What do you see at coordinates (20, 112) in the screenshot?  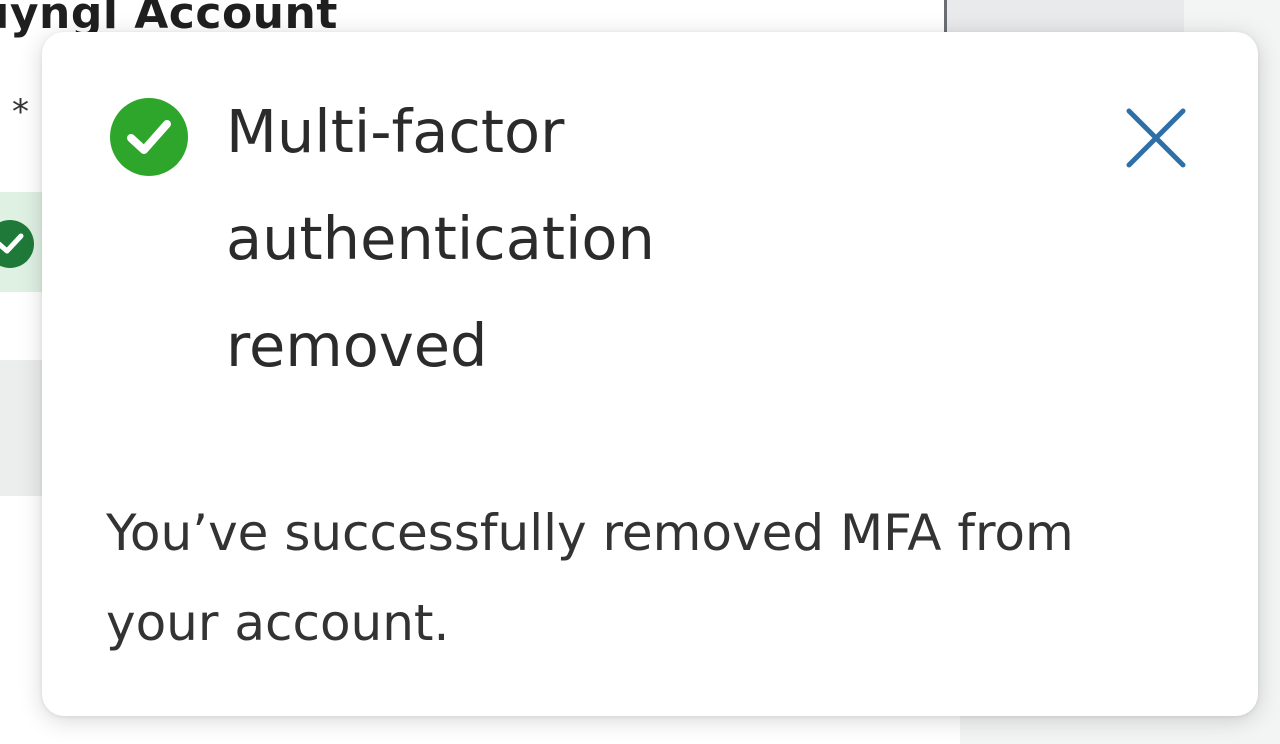 I see `required-marker: *` at bounding box center [20, 112].